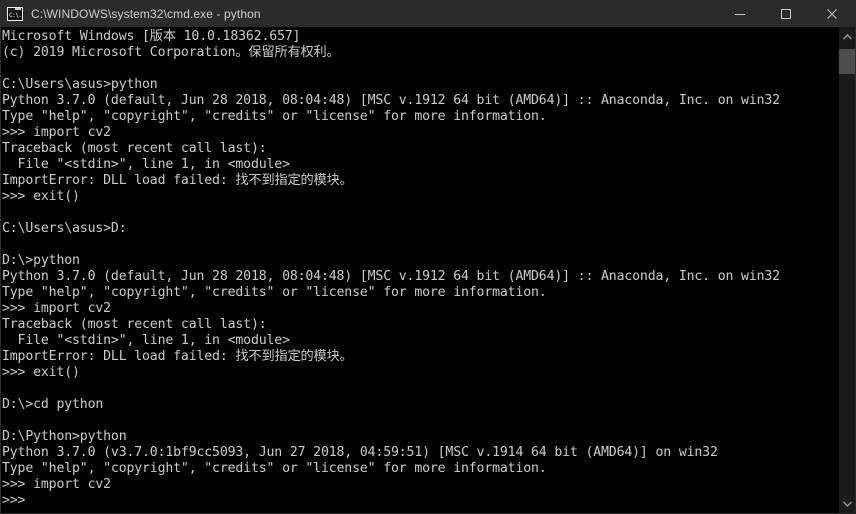 The image size is (856, 514). I want to click on scrollbar-track, so click(847, 270).